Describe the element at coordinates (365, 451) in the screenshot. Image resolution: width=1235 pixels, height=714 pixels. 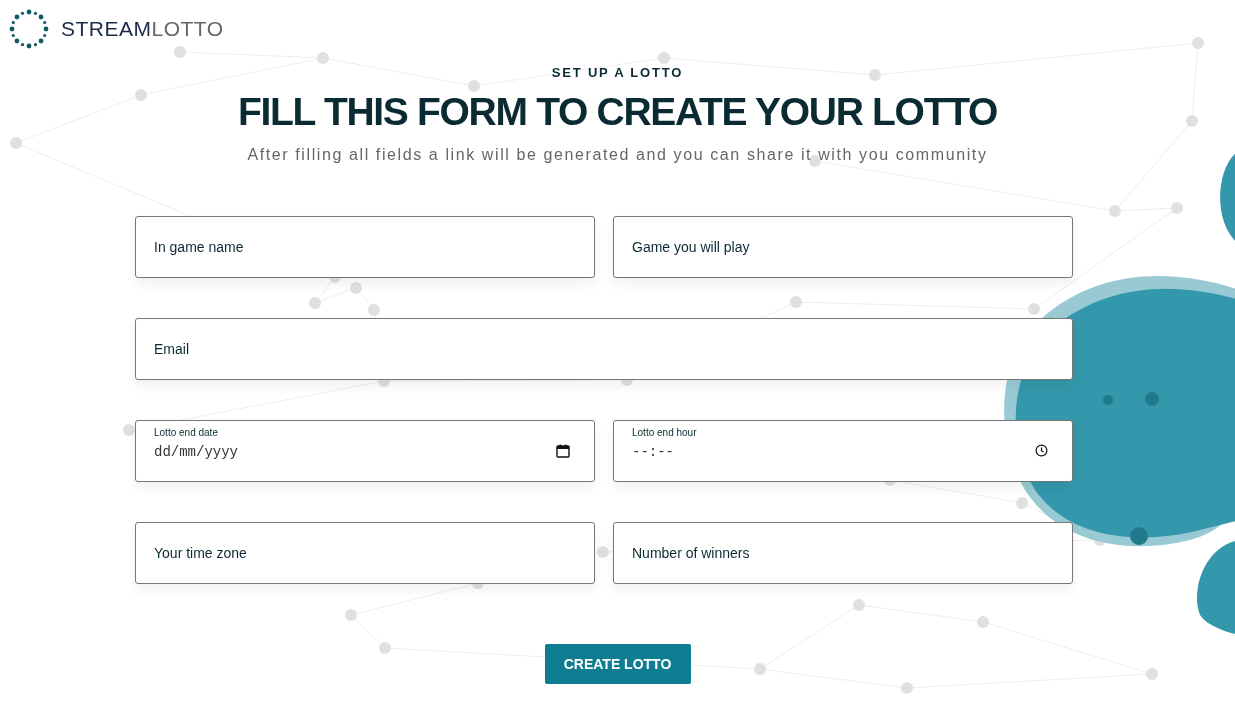
I see `date-field: Lotto end date dd/mm/yyyy` at that location.